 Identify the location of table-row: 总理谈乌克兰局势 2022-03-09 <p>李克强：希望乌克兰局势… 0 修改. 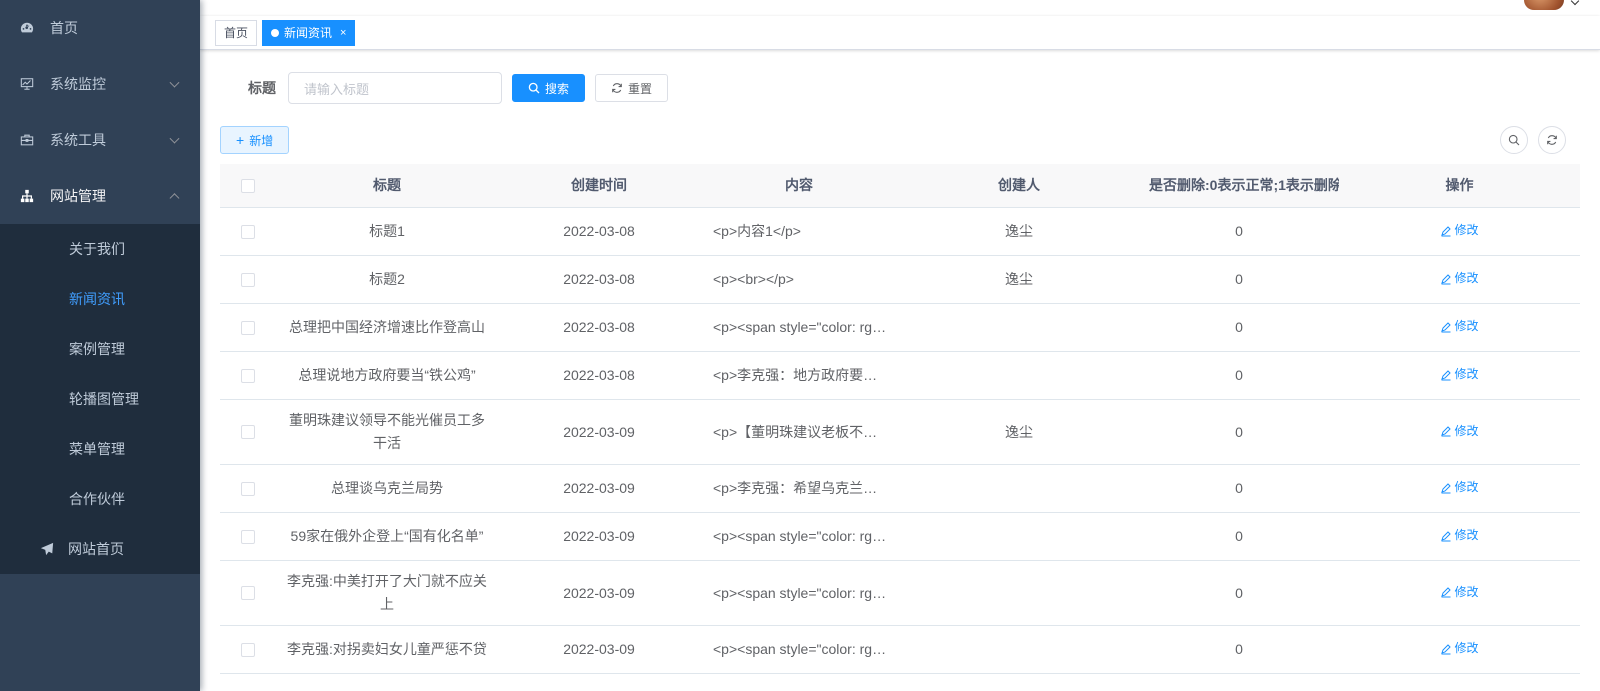
(900, 489).